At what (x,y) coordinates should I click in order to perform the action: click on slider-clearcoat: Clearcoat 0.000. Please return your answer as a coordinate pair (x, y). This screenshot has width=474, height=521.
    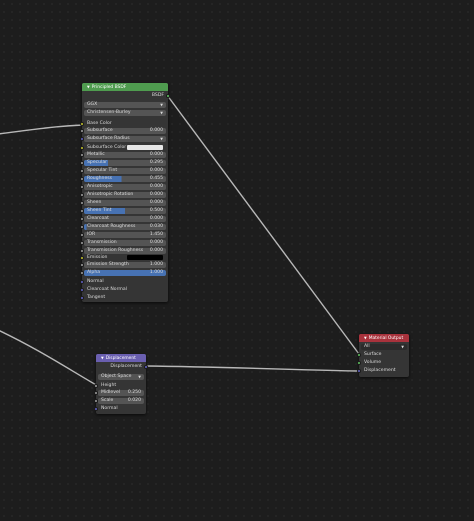
    Looking at the image, I should click on (125, 219).